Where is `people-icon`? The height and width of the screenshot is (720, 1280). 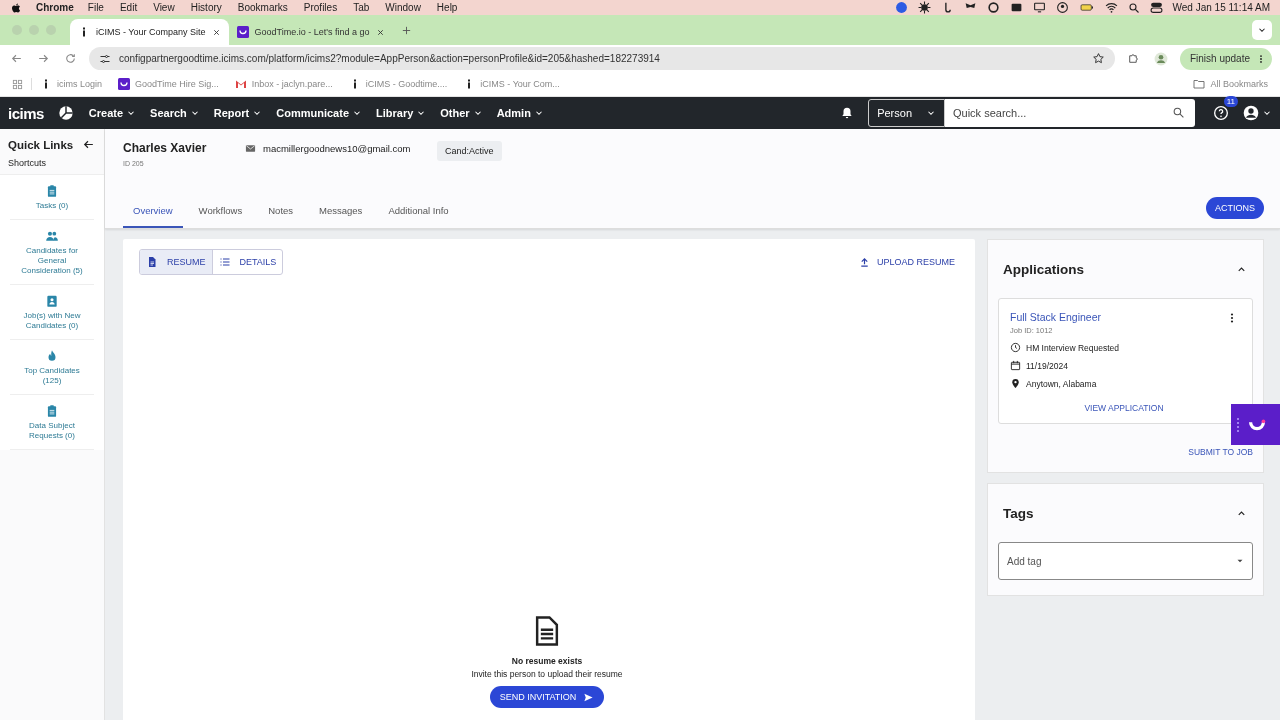
people-icon is located at coordinates (52, 236).